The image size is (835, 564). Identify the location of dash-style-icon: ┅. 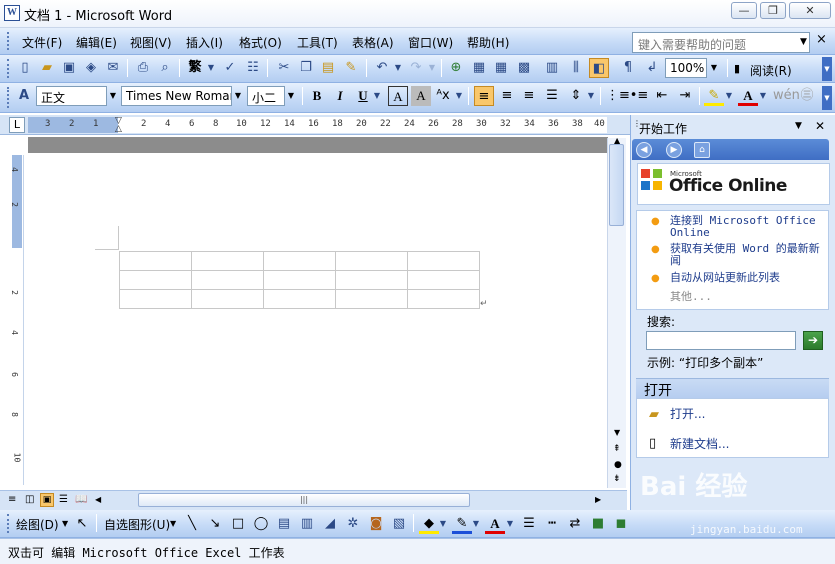
(552, 524).